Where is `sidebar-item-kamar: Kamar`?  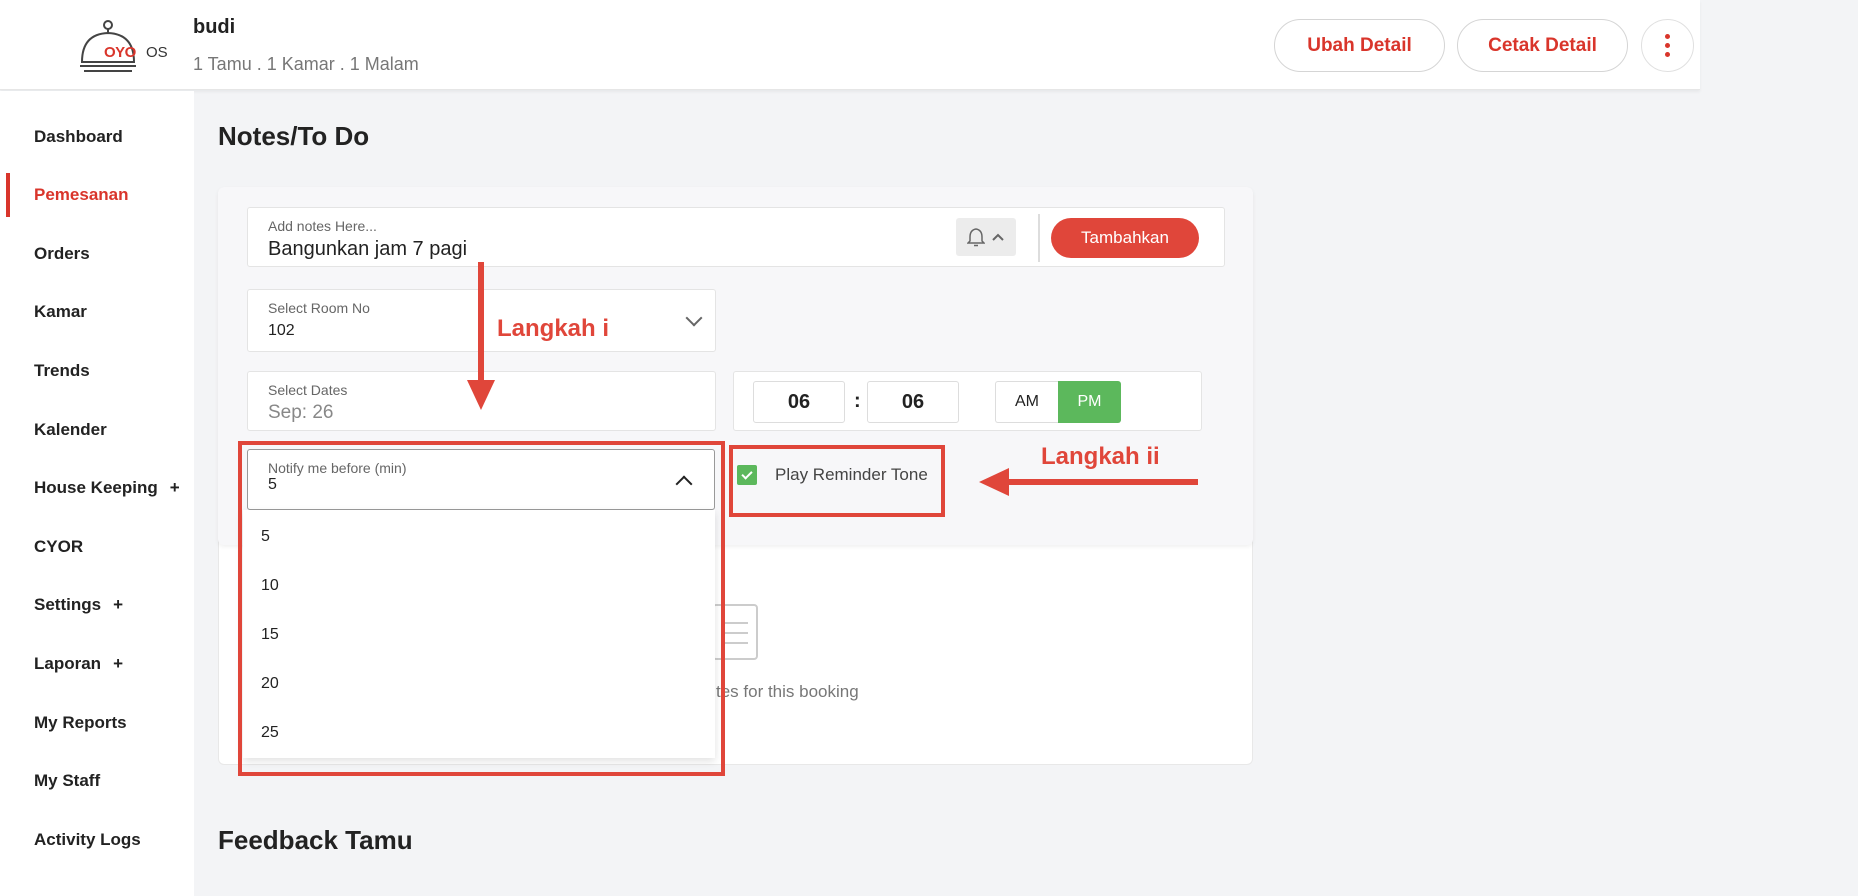 sidebar-item-kamar: Kamar is located at coordinates (100, 312).